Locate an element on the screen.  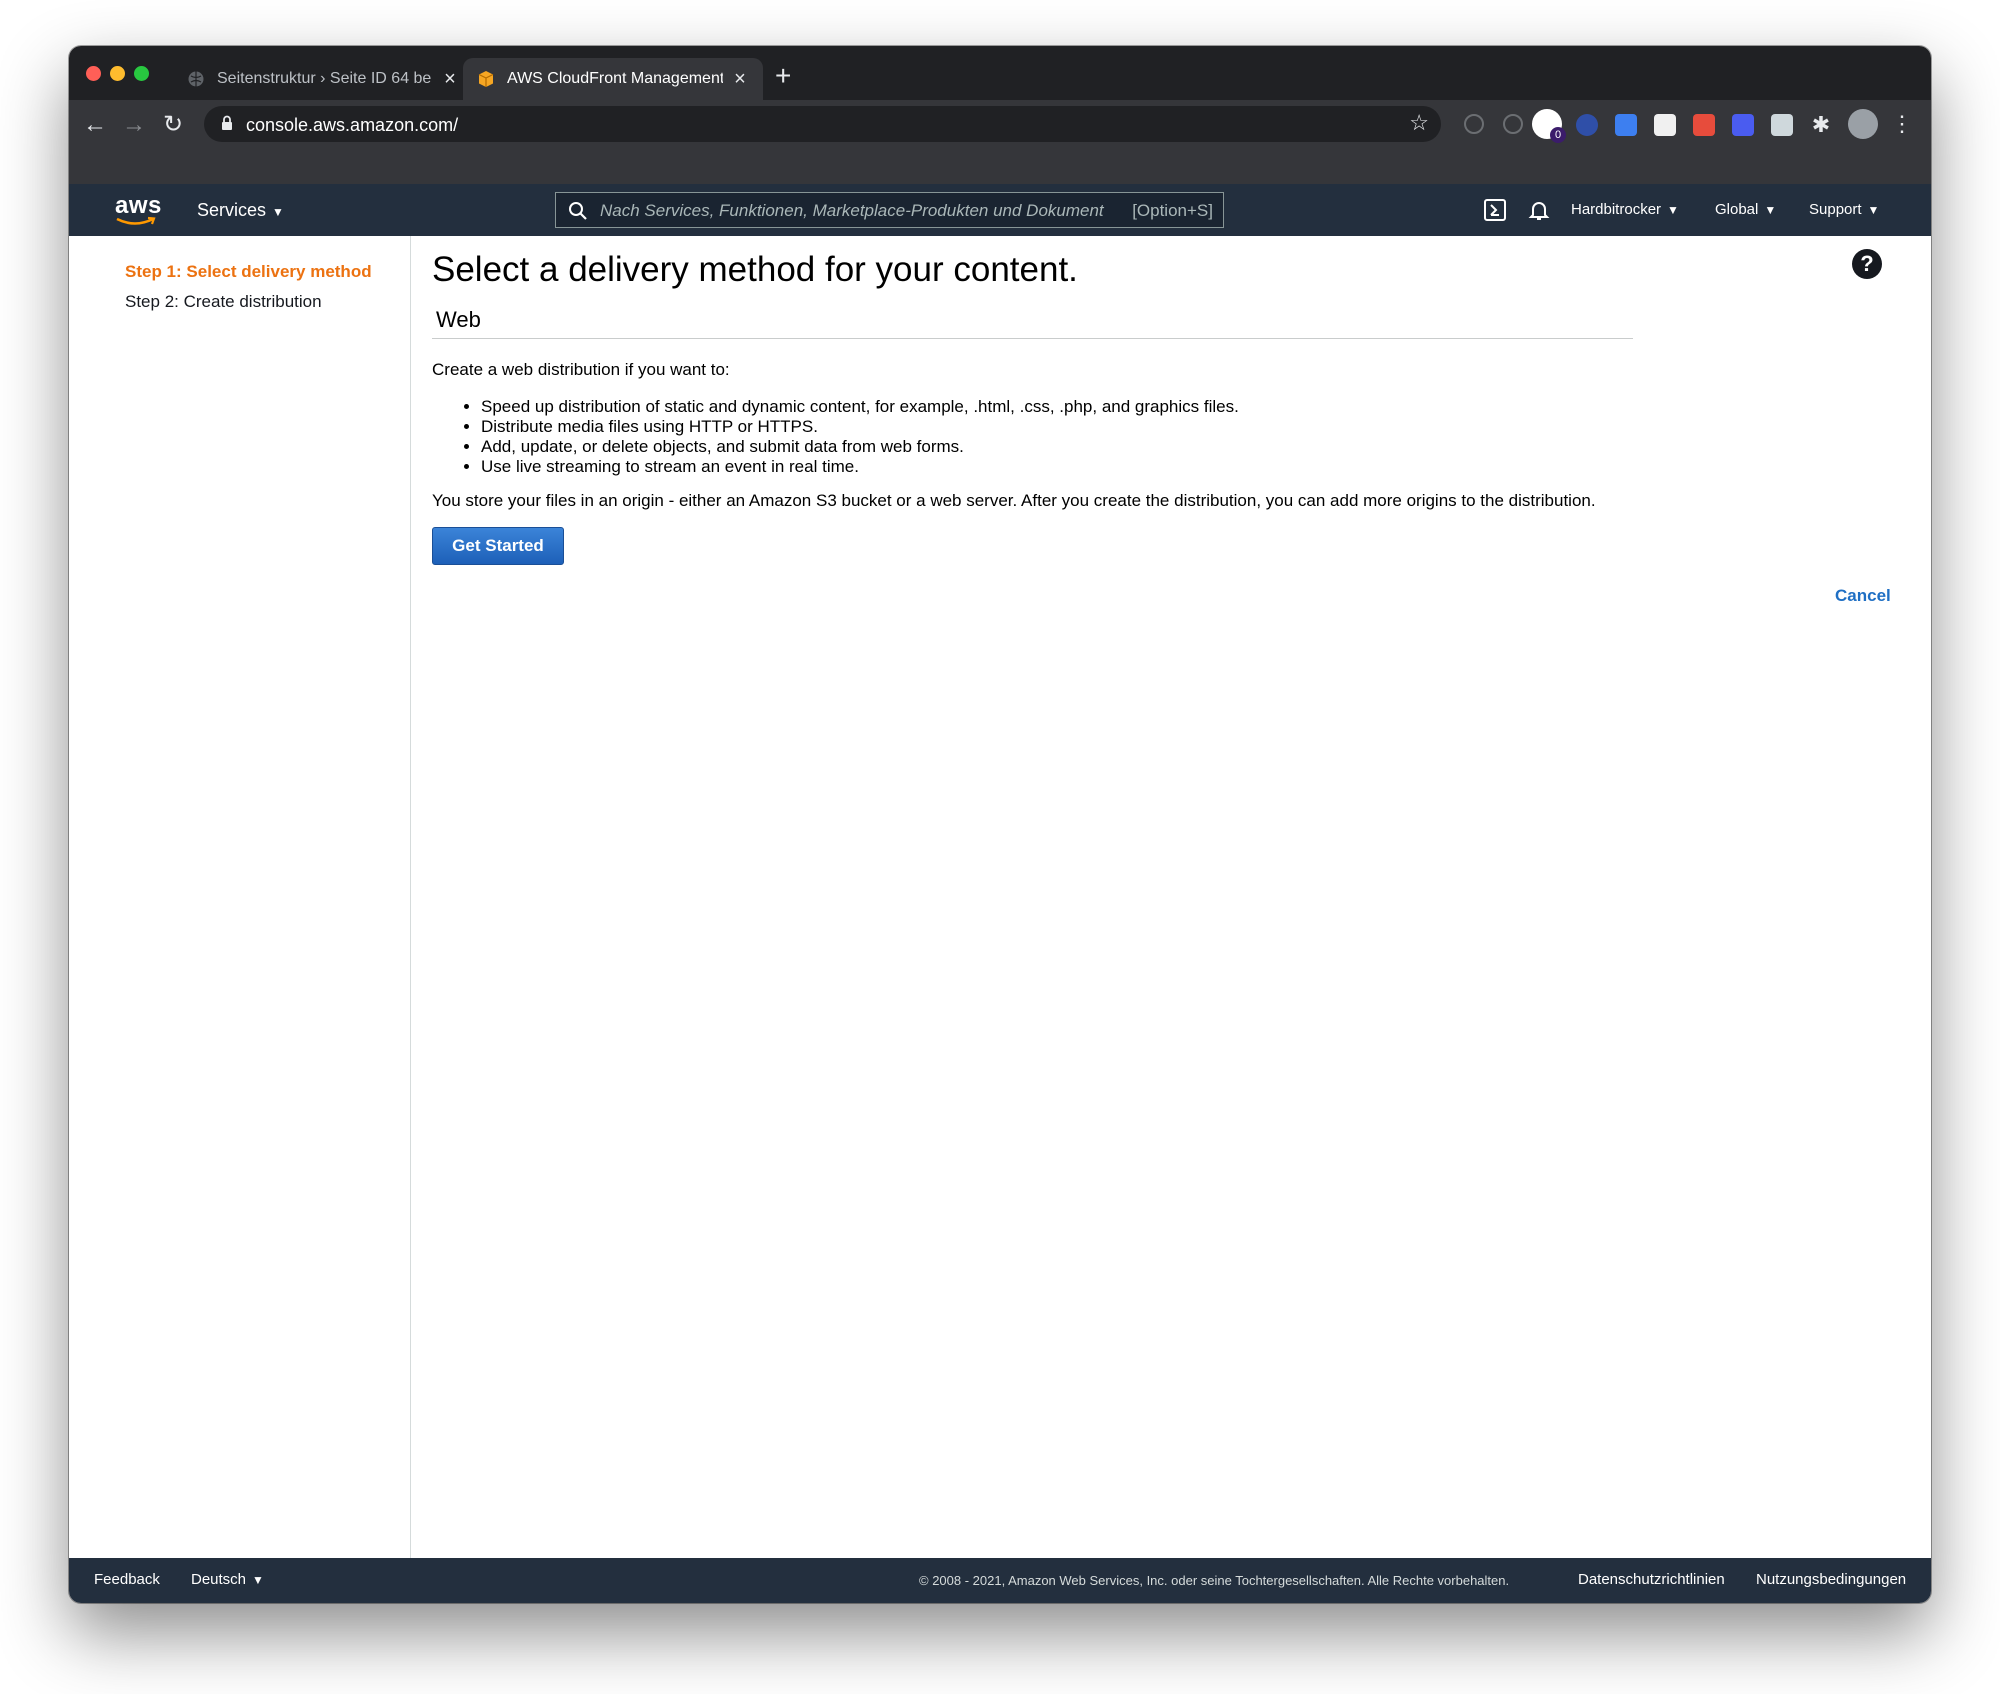
cloudshell-icon is located at coordinates (1495, 210).